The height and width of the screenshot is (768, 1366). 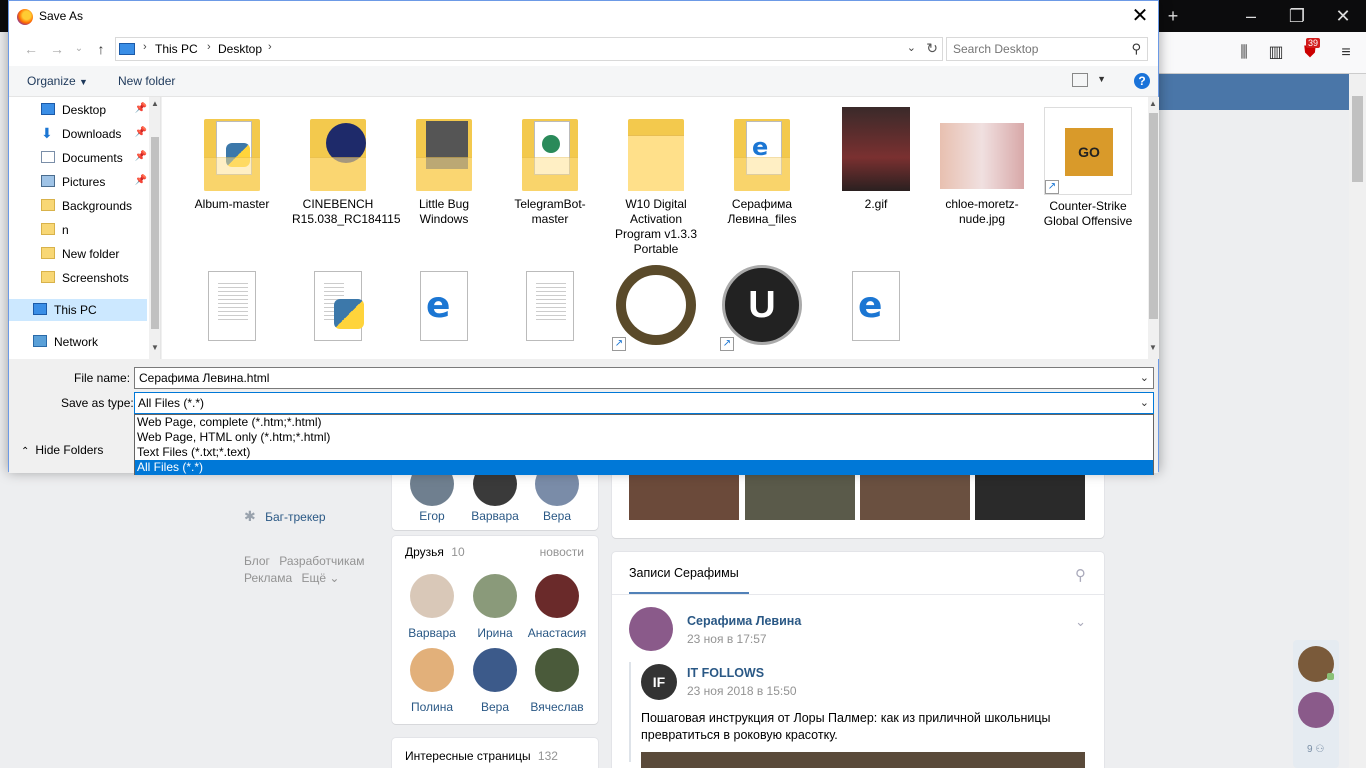 I want to click on blog-link: Блог, so click(x=257, y=561).